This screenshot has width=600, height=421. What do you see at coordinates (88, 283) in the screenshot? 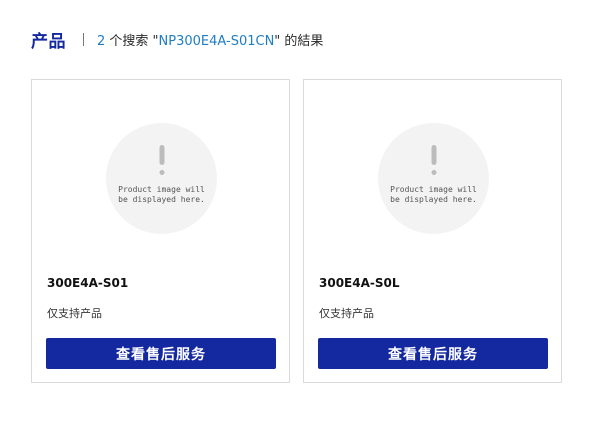
I see `product-model: 300E4A-S01` at bounding box center [88, 283].